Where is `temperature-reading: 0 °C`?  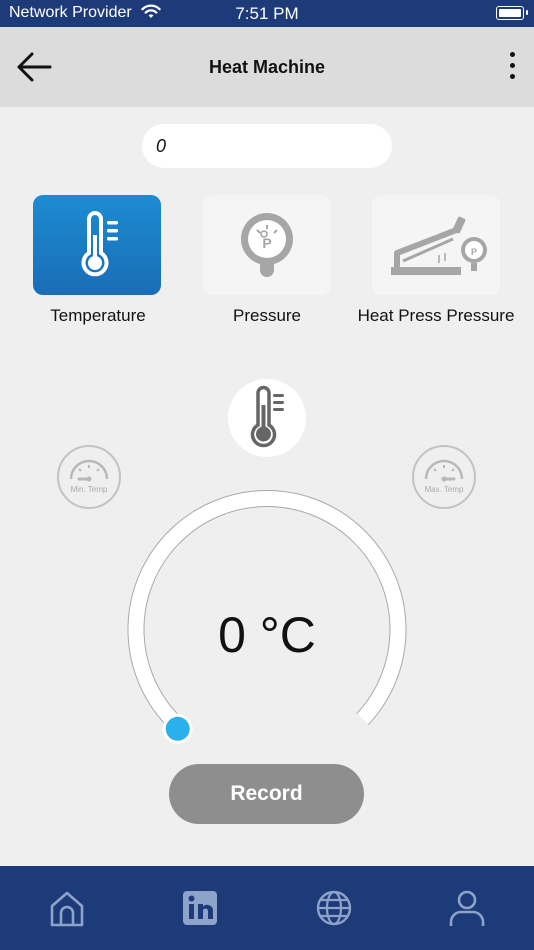
temperature-reading: 0 °C is located at coordinates (267, 635).